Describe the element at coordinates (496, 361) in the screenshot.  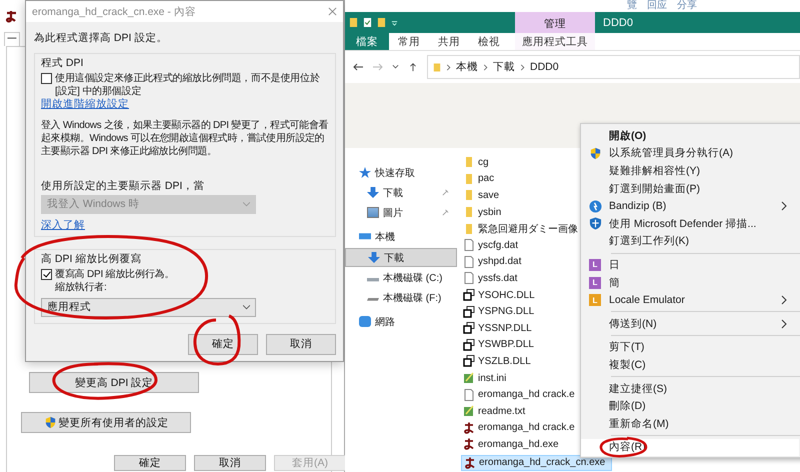
I see `file-item: YSZLB.DLL` at that location.